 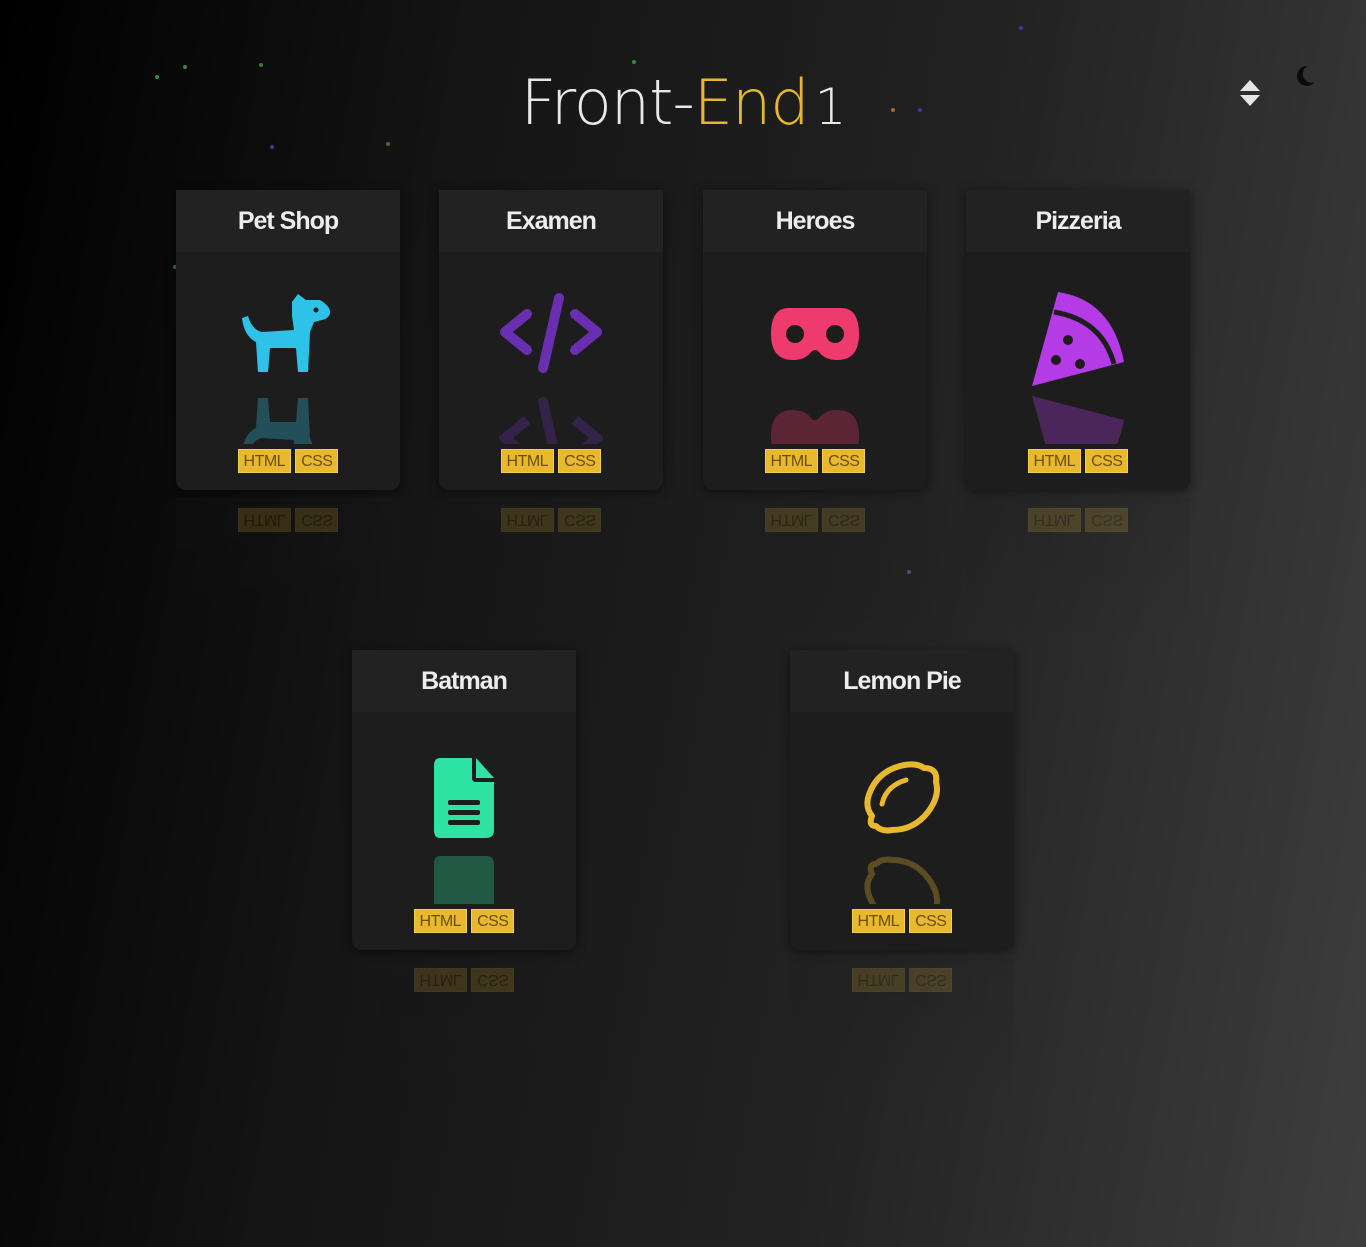 What do you see at coordinates (902, 681) in the screenshot?
I see `card-title: Lemon Pie` at bounding box center [902, 681].